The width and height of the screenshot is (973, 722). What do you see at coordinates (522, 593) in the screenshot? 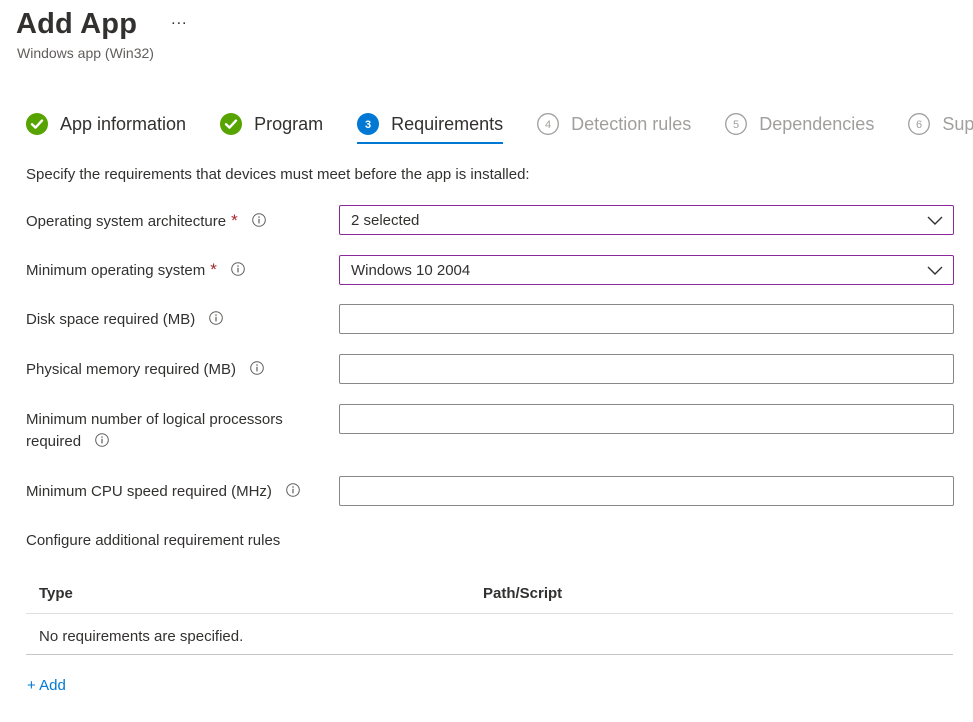
I see `column-header-path-script: Path/Script` at bounding box center [522, 593].